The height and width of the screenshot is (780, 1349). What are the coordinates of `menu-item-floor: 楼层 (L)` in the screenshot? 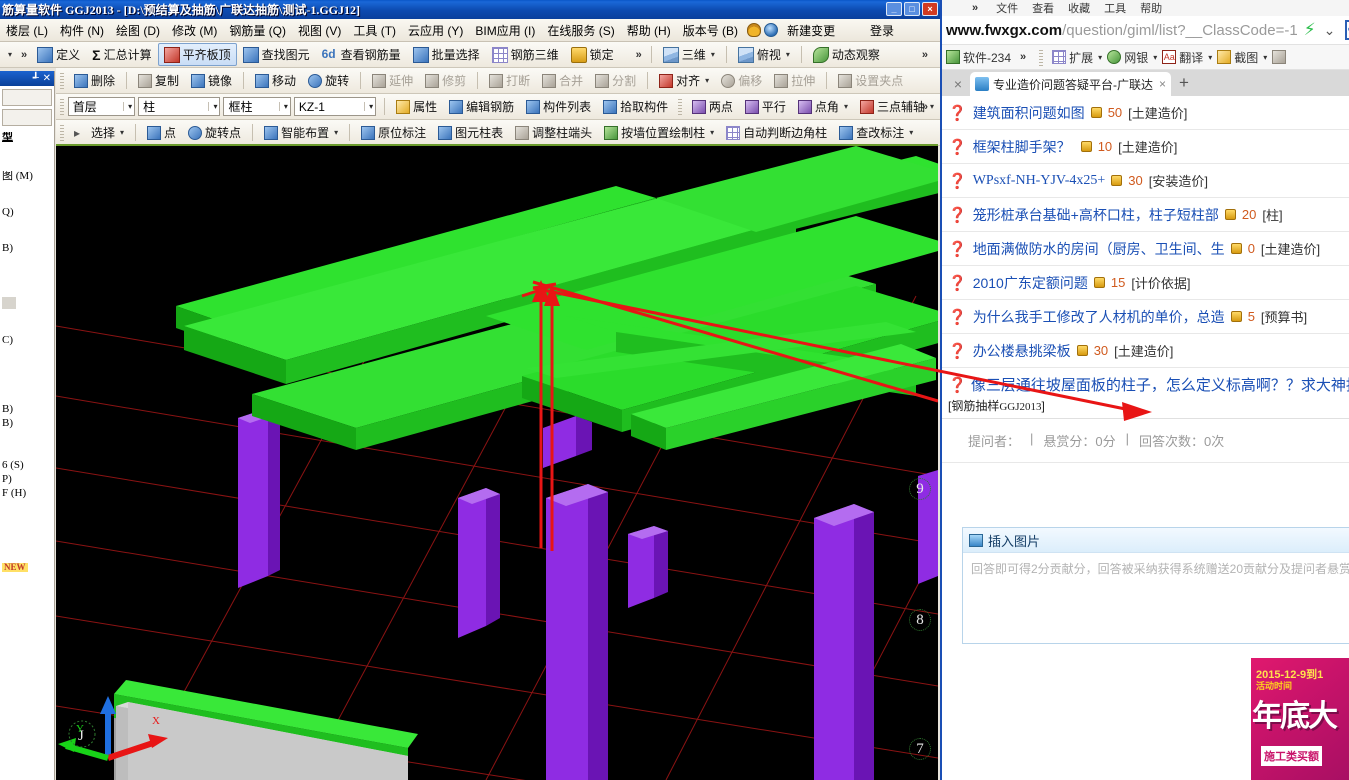 It's located at (27, 30).